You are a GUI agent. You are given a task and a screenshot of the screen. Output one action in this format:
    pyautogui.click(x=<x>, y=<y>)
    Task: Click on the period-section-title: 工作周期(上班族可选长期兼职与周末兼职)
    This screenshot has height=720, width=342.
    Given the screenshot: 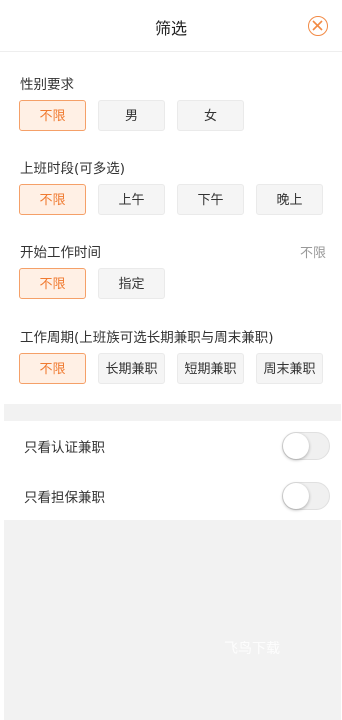 What is the action you would take?
    pyautogui.click(x=147, y=338)
    